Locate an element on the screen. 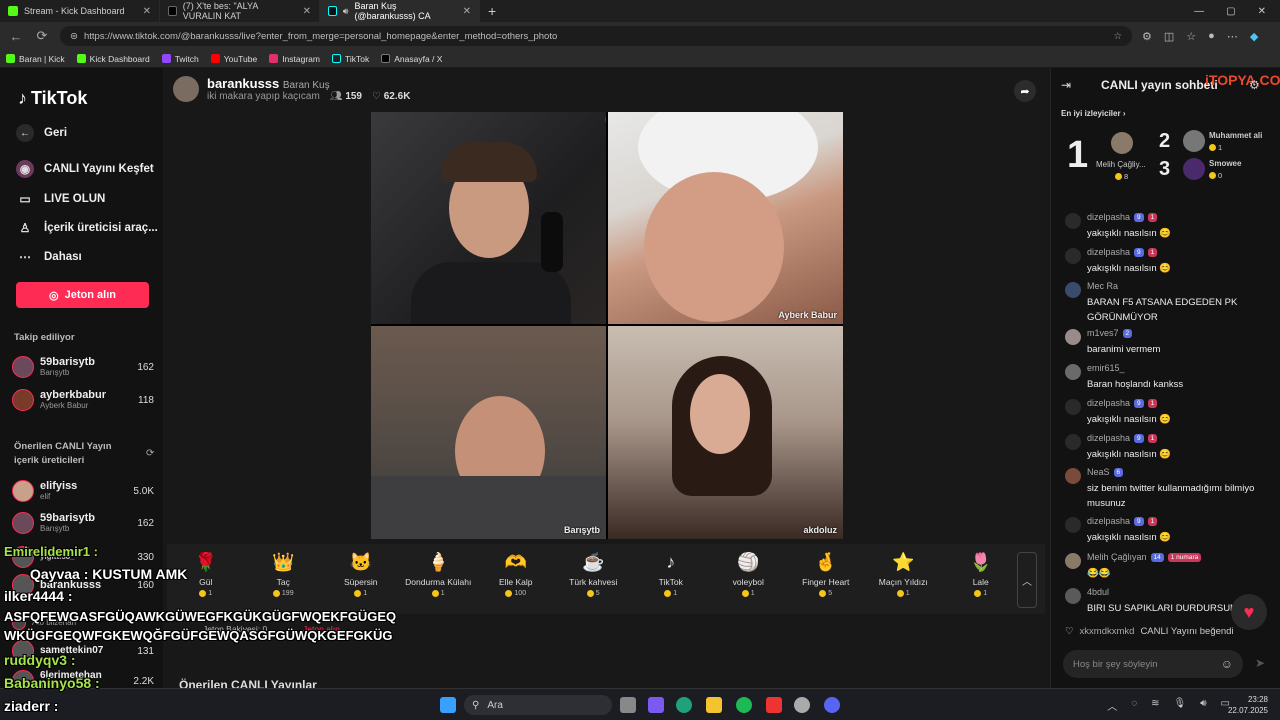 The height and width of the screenshot is (720, 1280). extensions-icon: ⚙ is located at coordinates (1147, 36).